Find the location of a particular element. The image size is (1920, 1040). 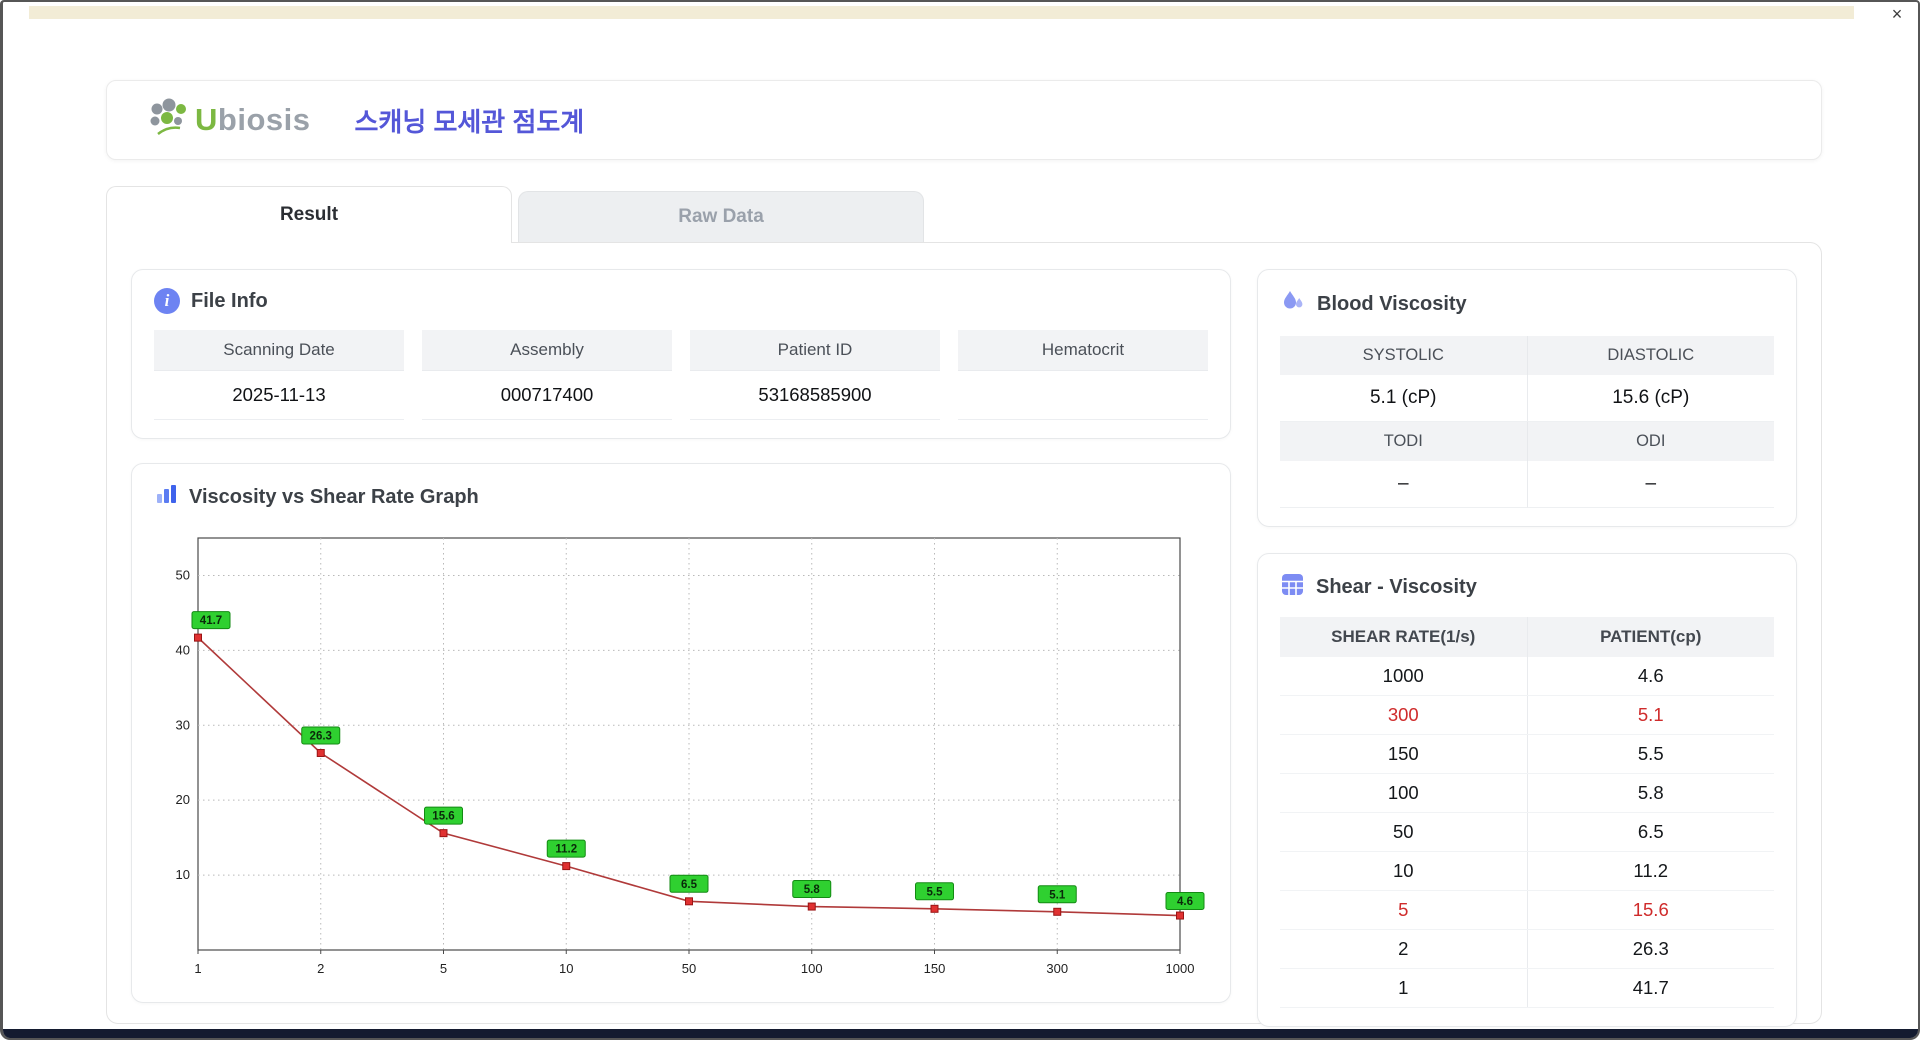

file-info-field-label: Patient ID is located at coordinates (815, 350).